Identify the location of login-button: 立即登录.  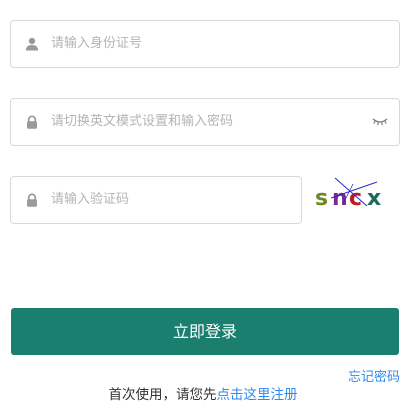
(205, 331).